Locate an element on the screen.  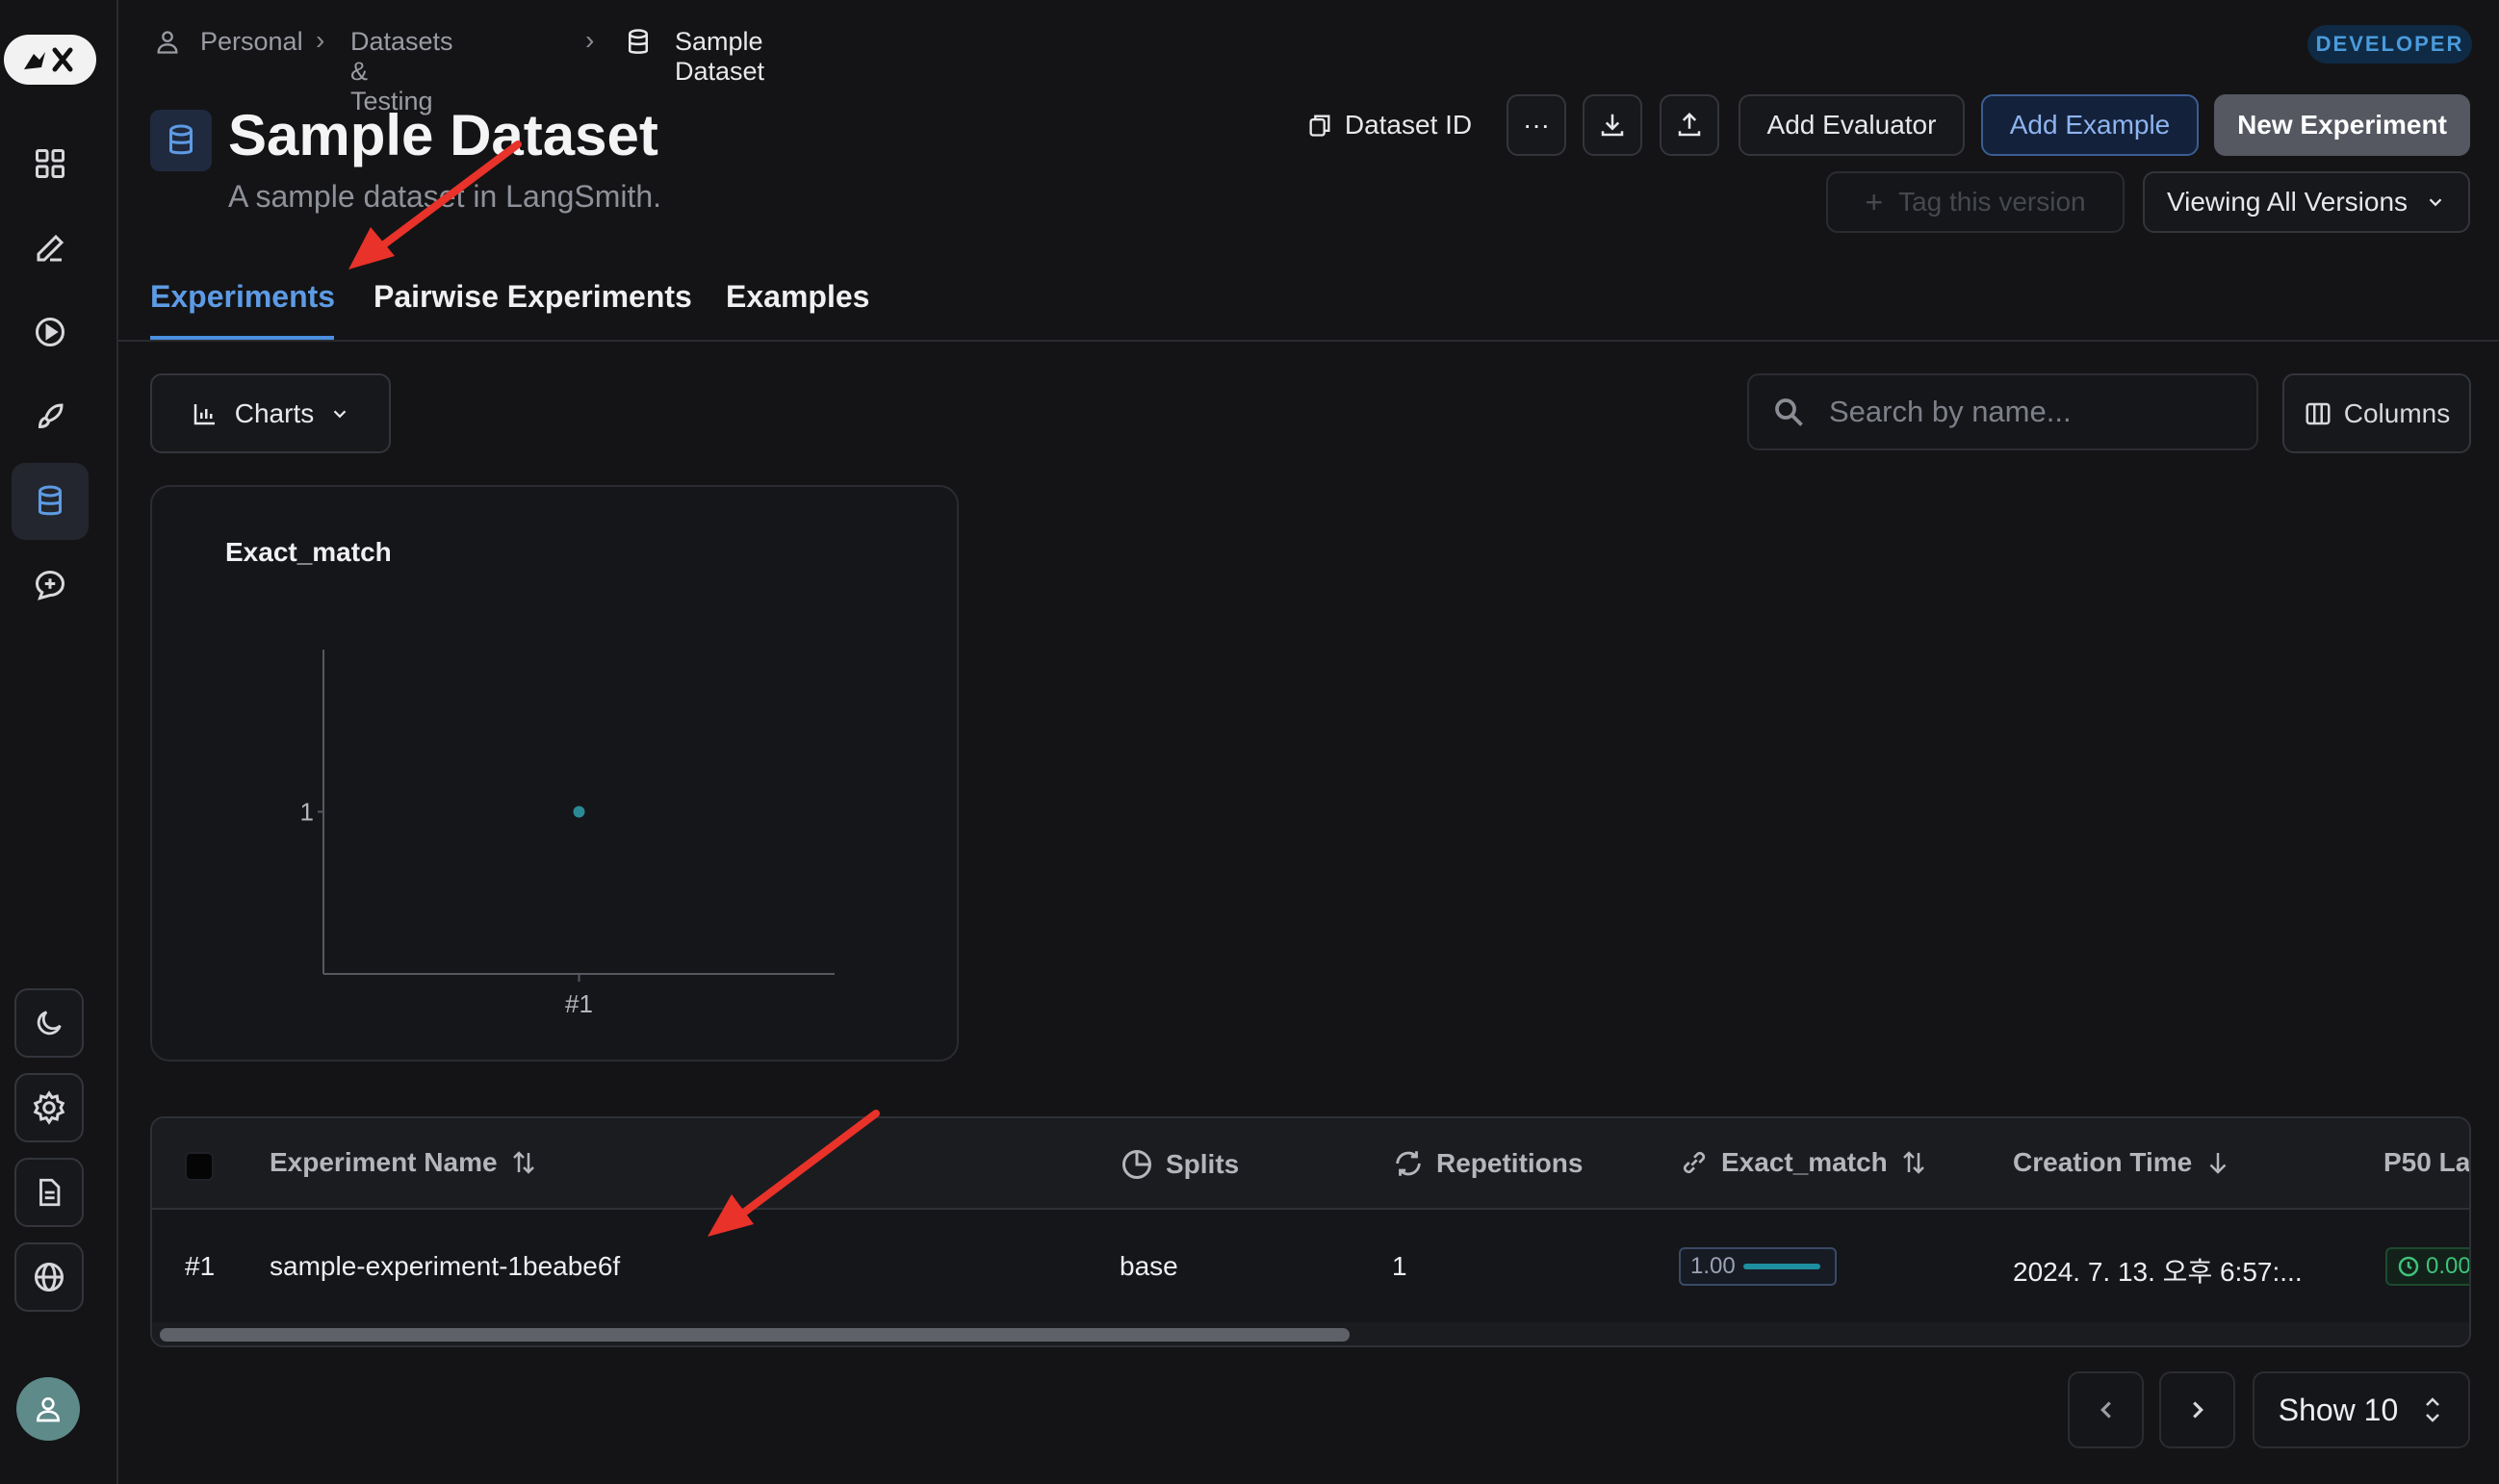
person-icon is located at coordinates (167, 42).